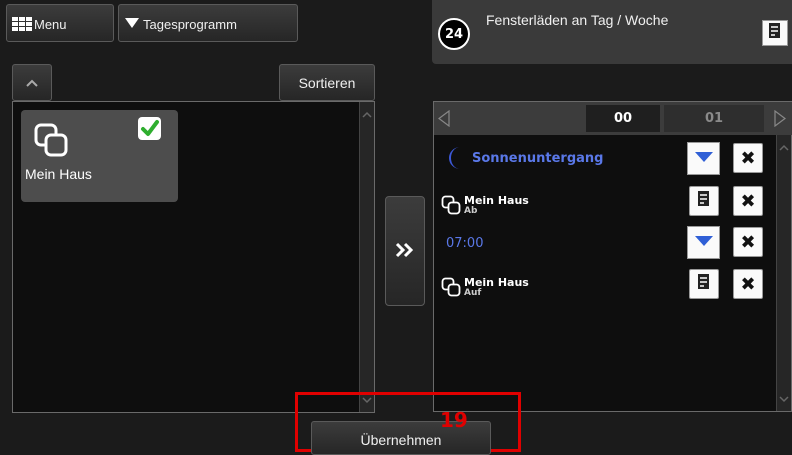 The width and height of the screenshot is (792, 455). I want to click on check-icon, so click(149, 128).